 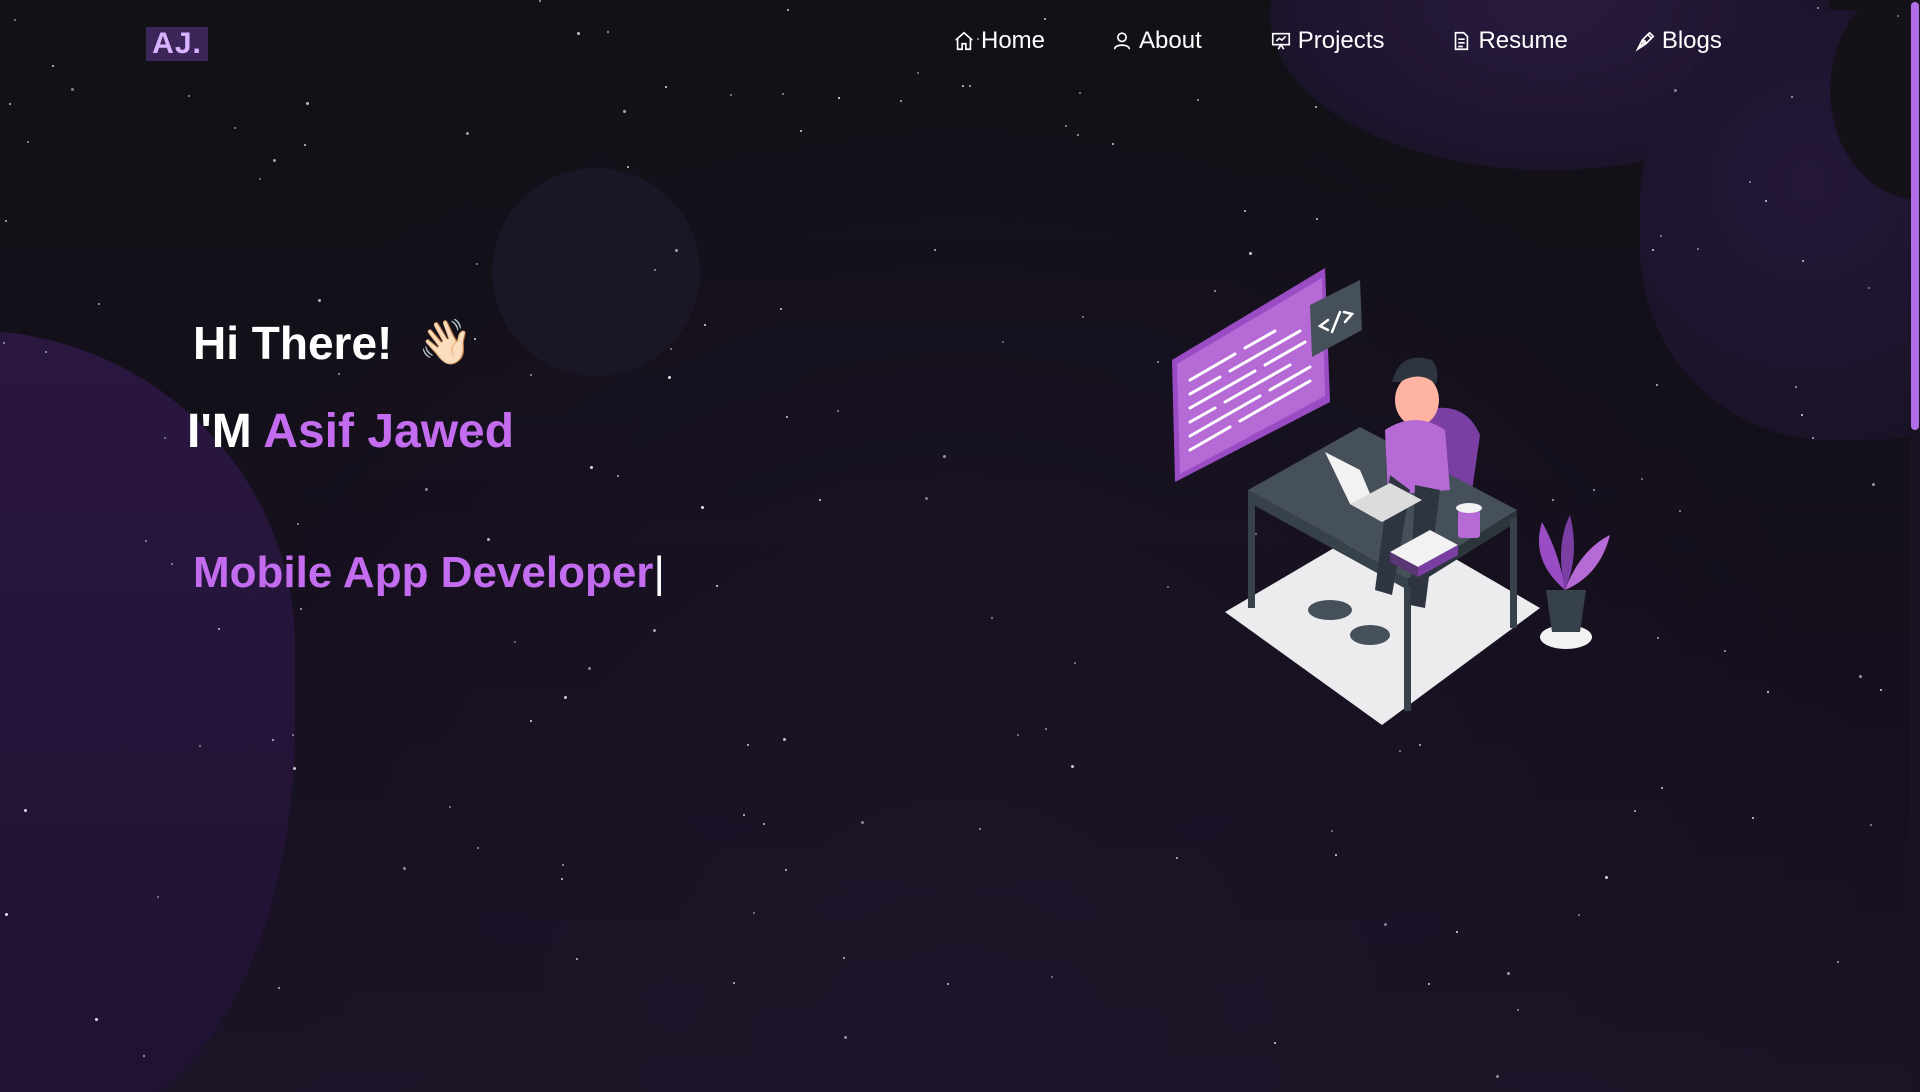 I want to click on scrollbar-thumb, so click(x=1915, y=216).